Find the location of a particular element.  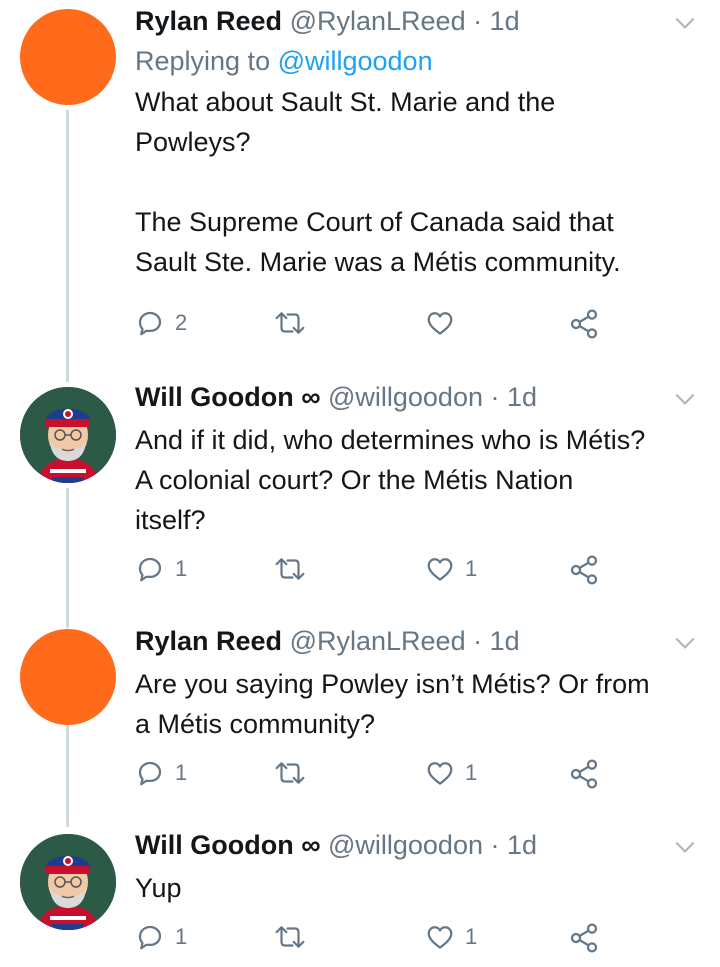

reply-count: 2 is located at coordinates (181, 322).